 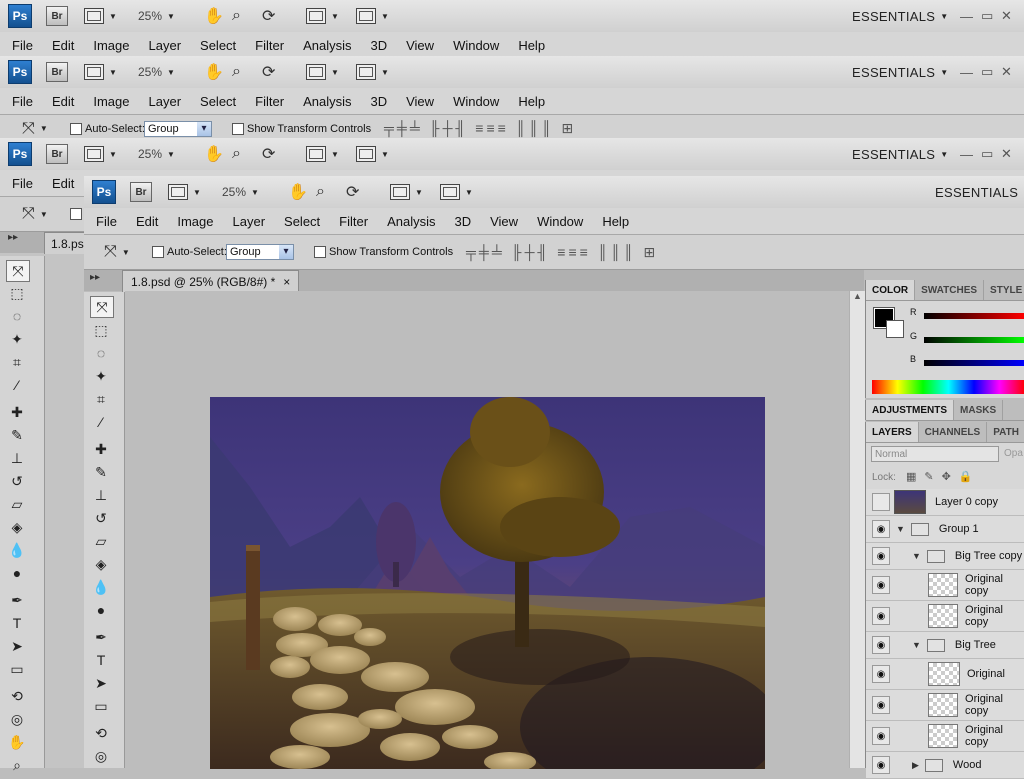 What do you see at coordinates (260, 252) in the screenshot?
I see `auto-select-dropdown: Group` at bounding box center [260, 252].